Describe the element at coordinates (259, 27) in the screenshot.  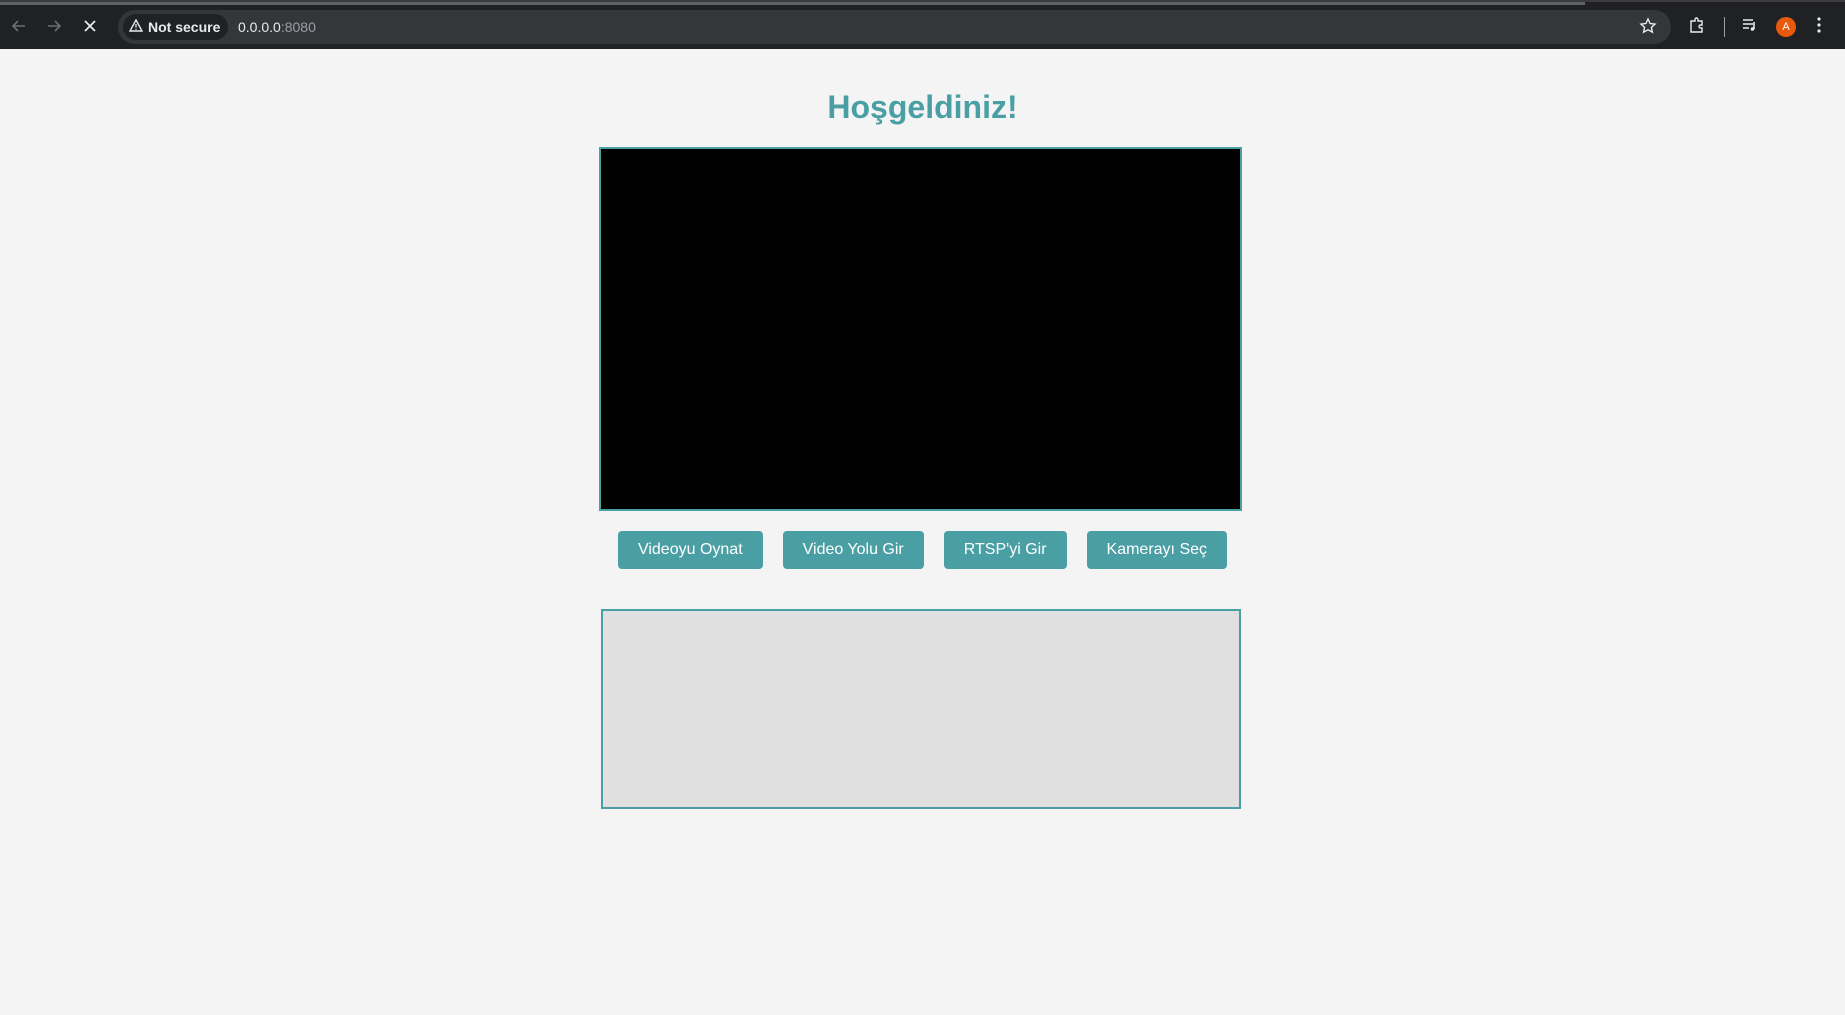
I see `url-host: 0.0.0.0` at that location.